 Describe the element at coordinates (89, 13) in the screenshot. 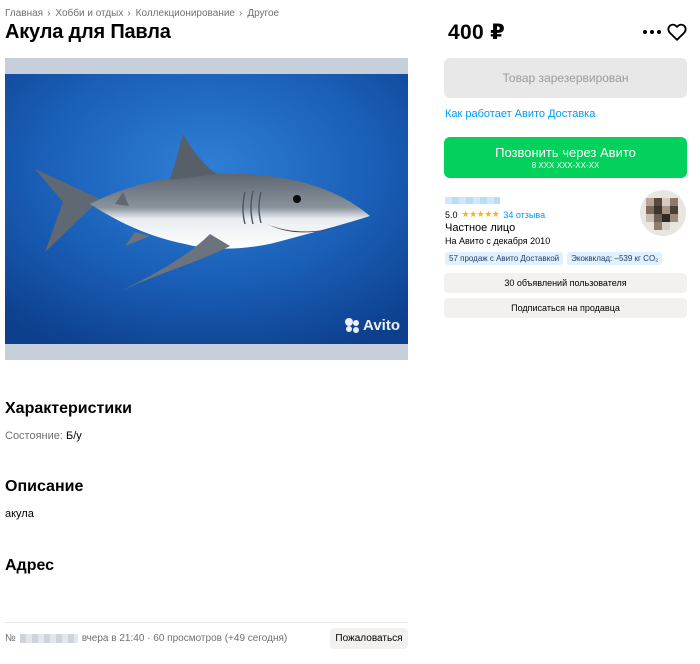

I see `breadcrumb-item-hobby: Хобби и отдых` at that location.